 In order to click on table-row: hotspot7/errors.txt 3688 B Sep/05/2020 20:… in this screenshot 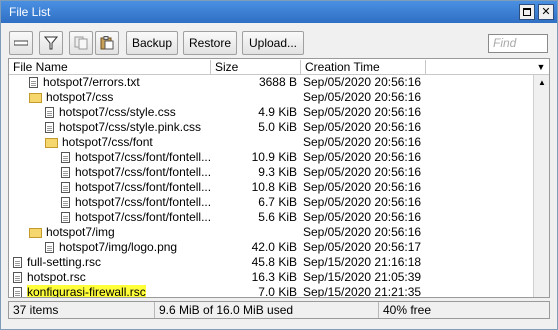, I will do `click(271, 82)`.